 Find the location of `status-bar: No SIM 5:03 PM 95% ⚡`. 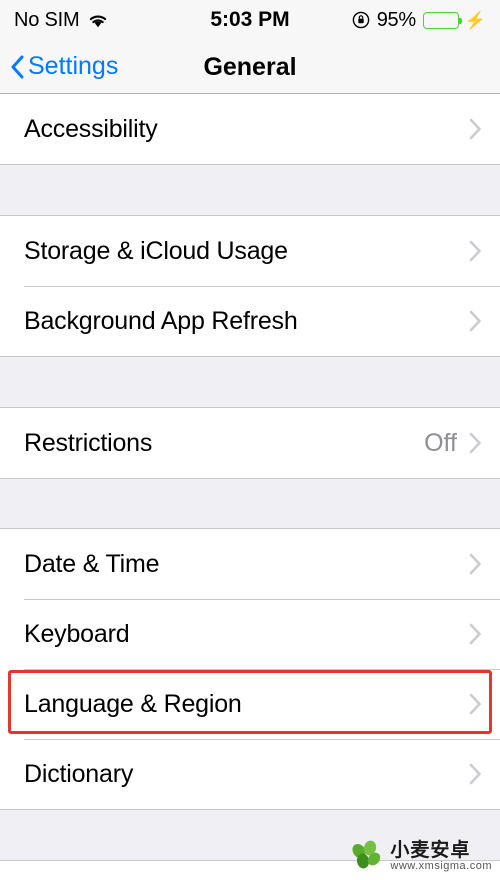

status-bar: No SIM 5:03 PM 95% ⚡ is located at coordinates (250, 20).